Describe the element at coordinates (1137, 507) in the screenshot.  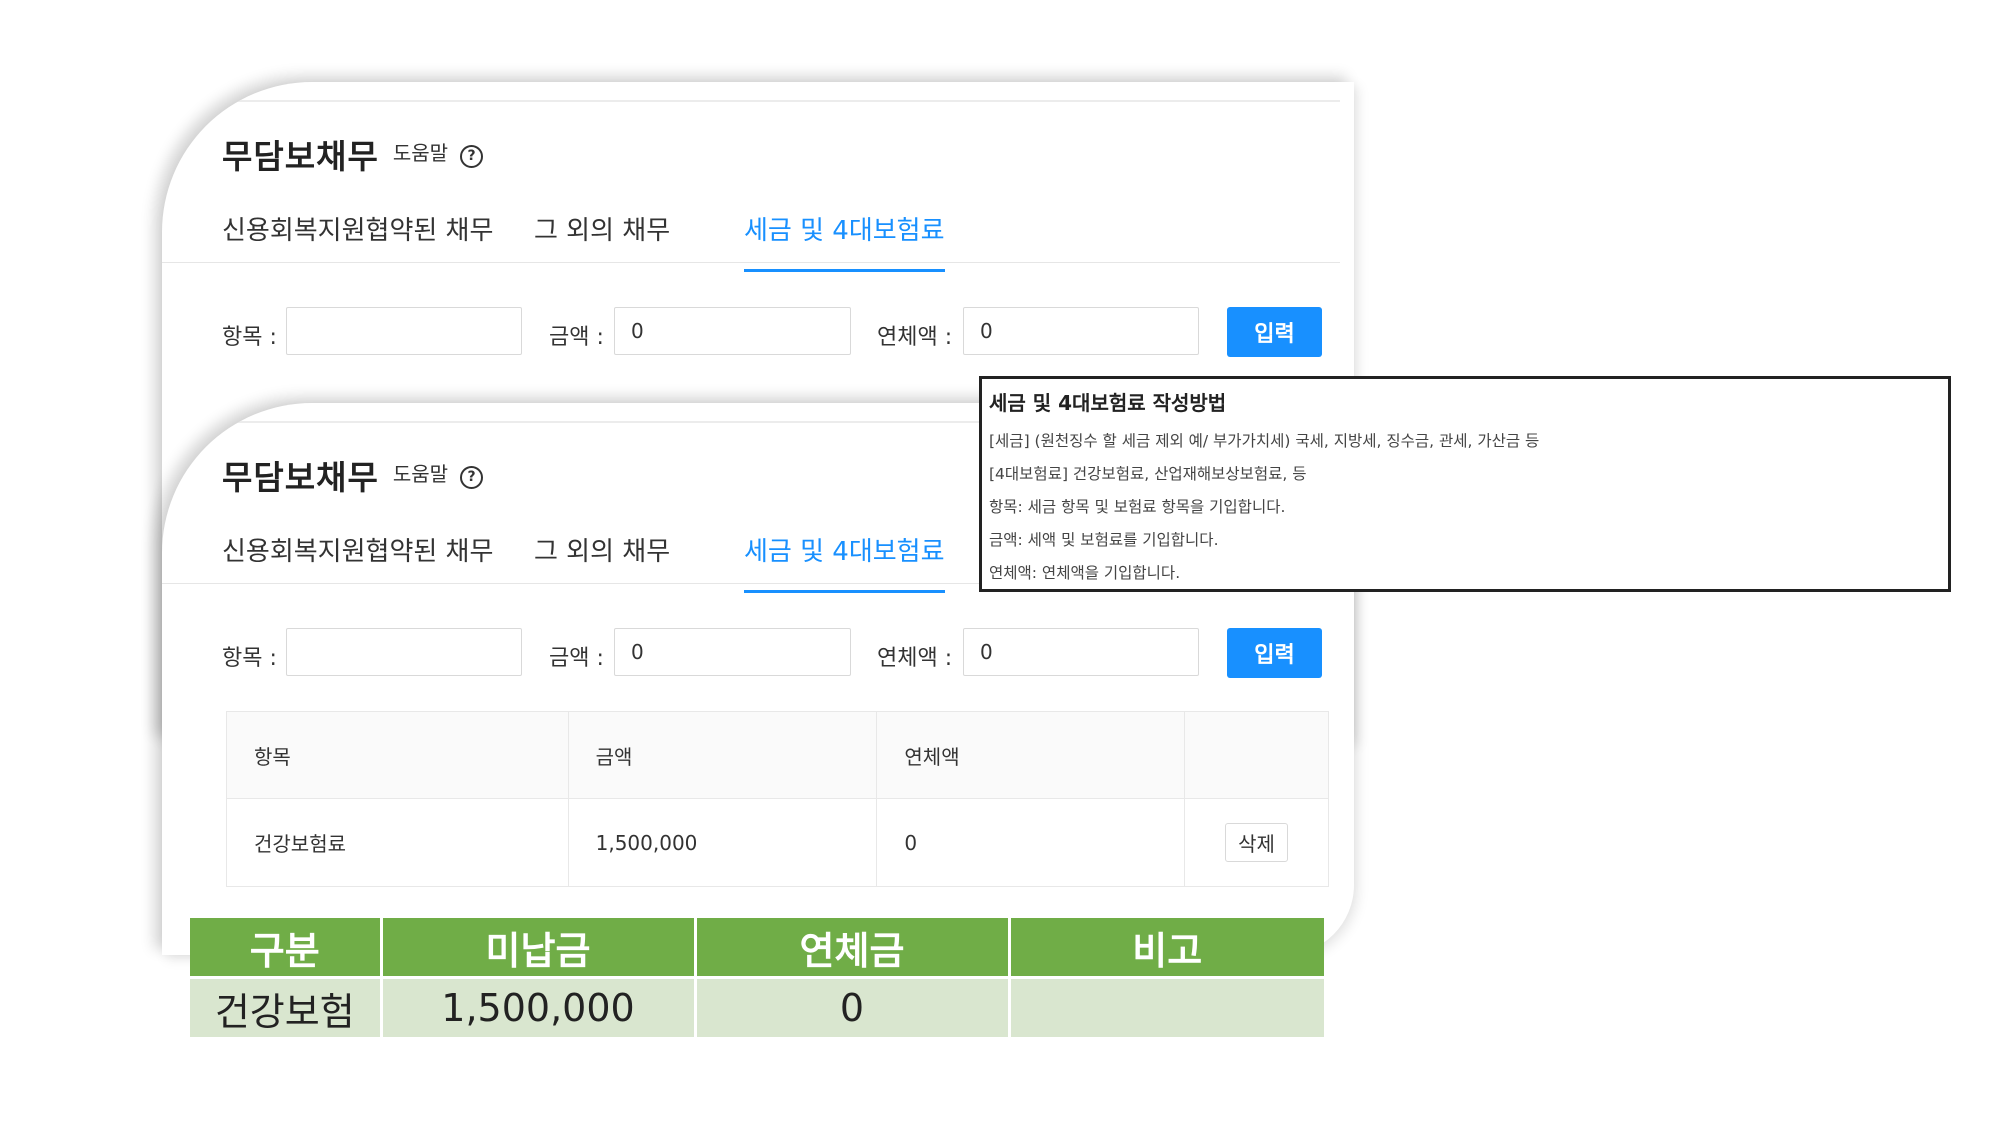
I see `tooltip-line: 항목: 세금 항목 및 보험료 항목을 기입합니다.` at that location.